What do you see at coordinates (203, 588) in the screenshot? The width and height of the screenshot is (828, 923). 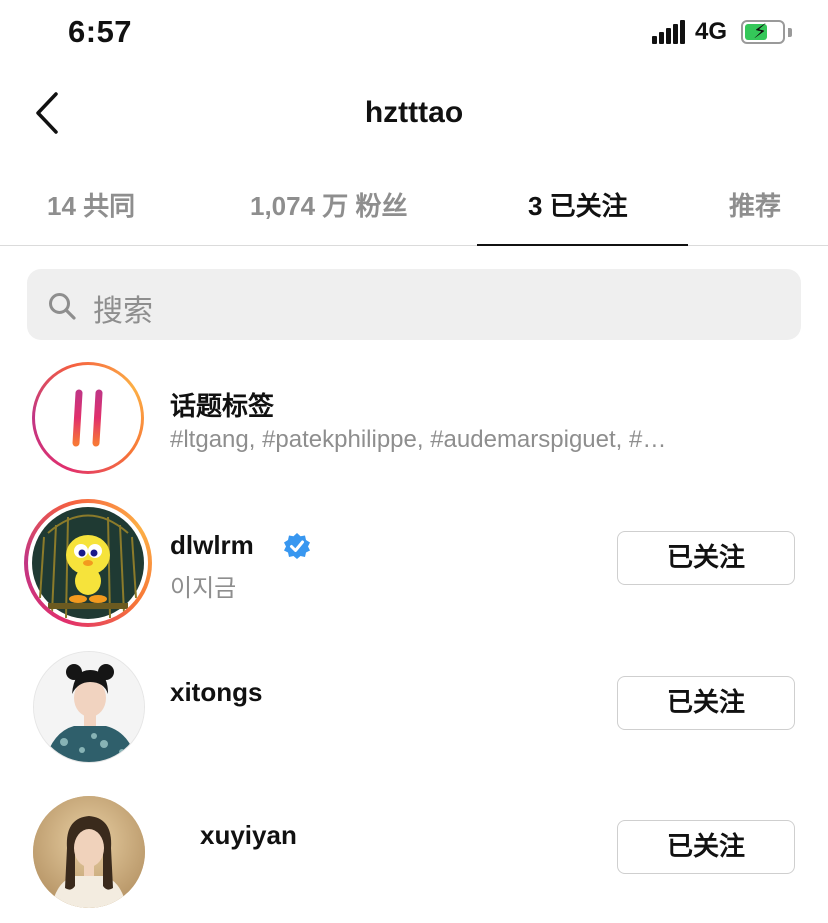 I see `display-name: 이지금` at bounding box center [203, 588].